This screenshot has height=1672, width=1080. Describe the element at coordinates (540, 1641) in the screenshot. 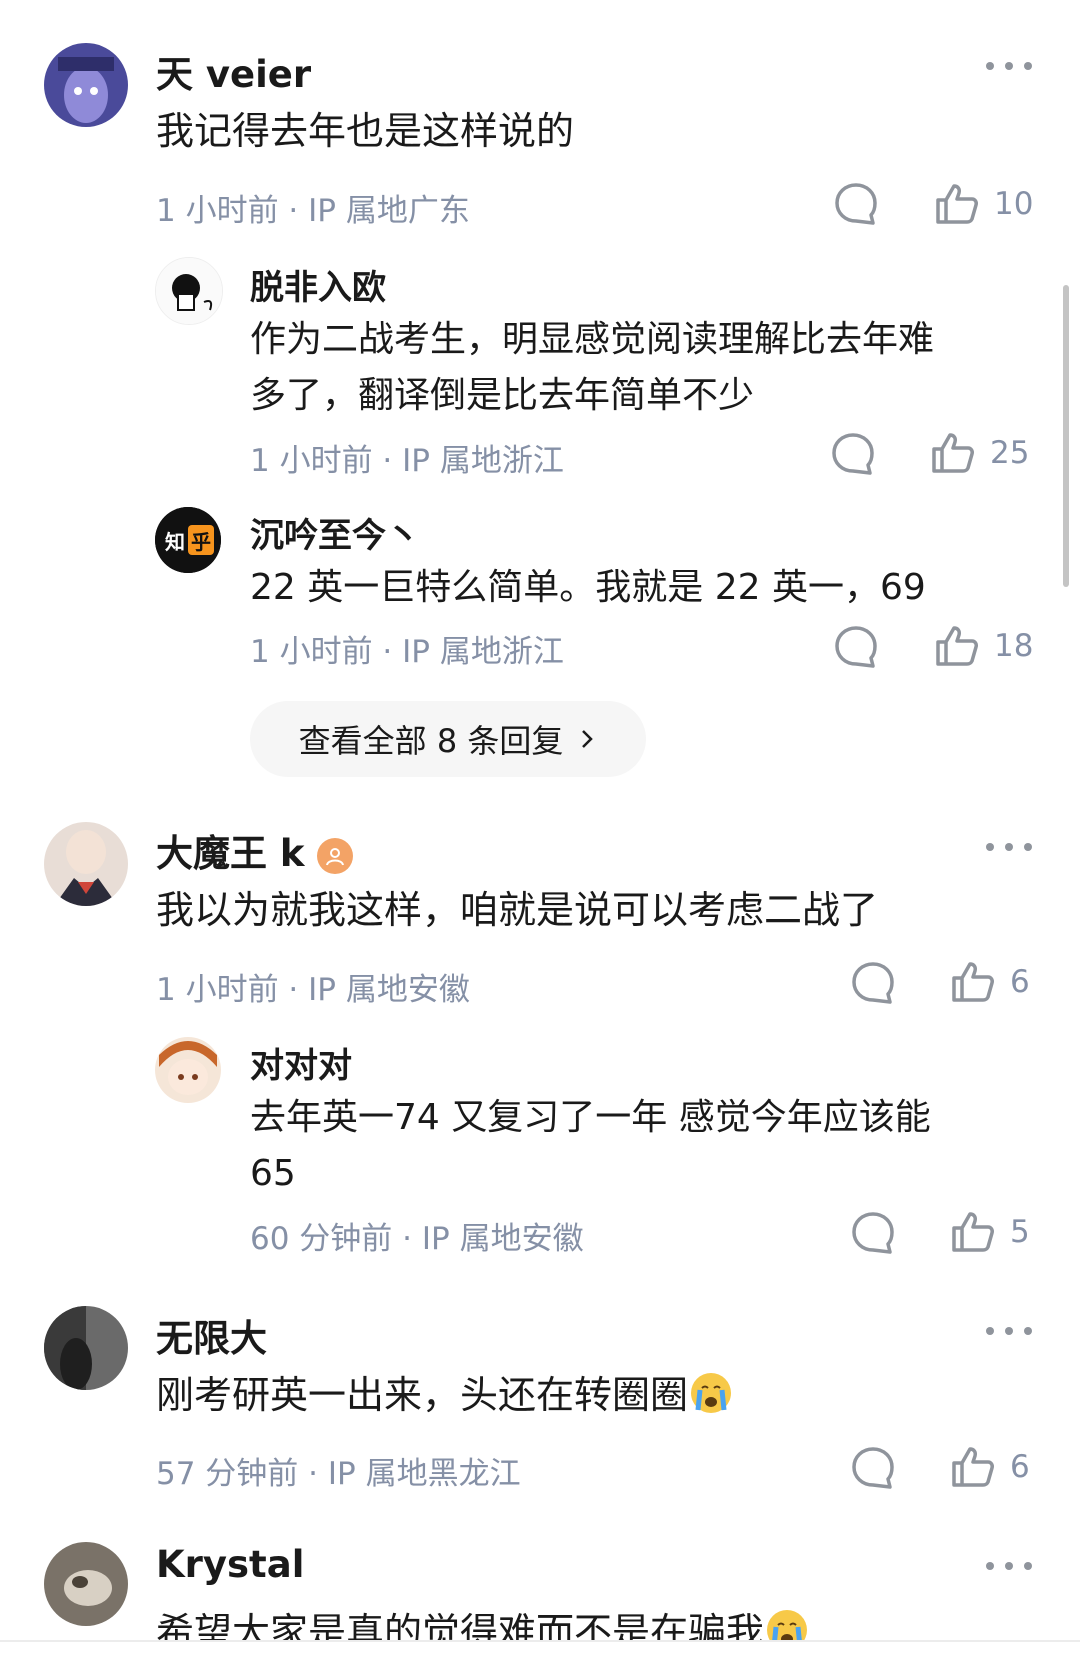

I see `divider` at that location.